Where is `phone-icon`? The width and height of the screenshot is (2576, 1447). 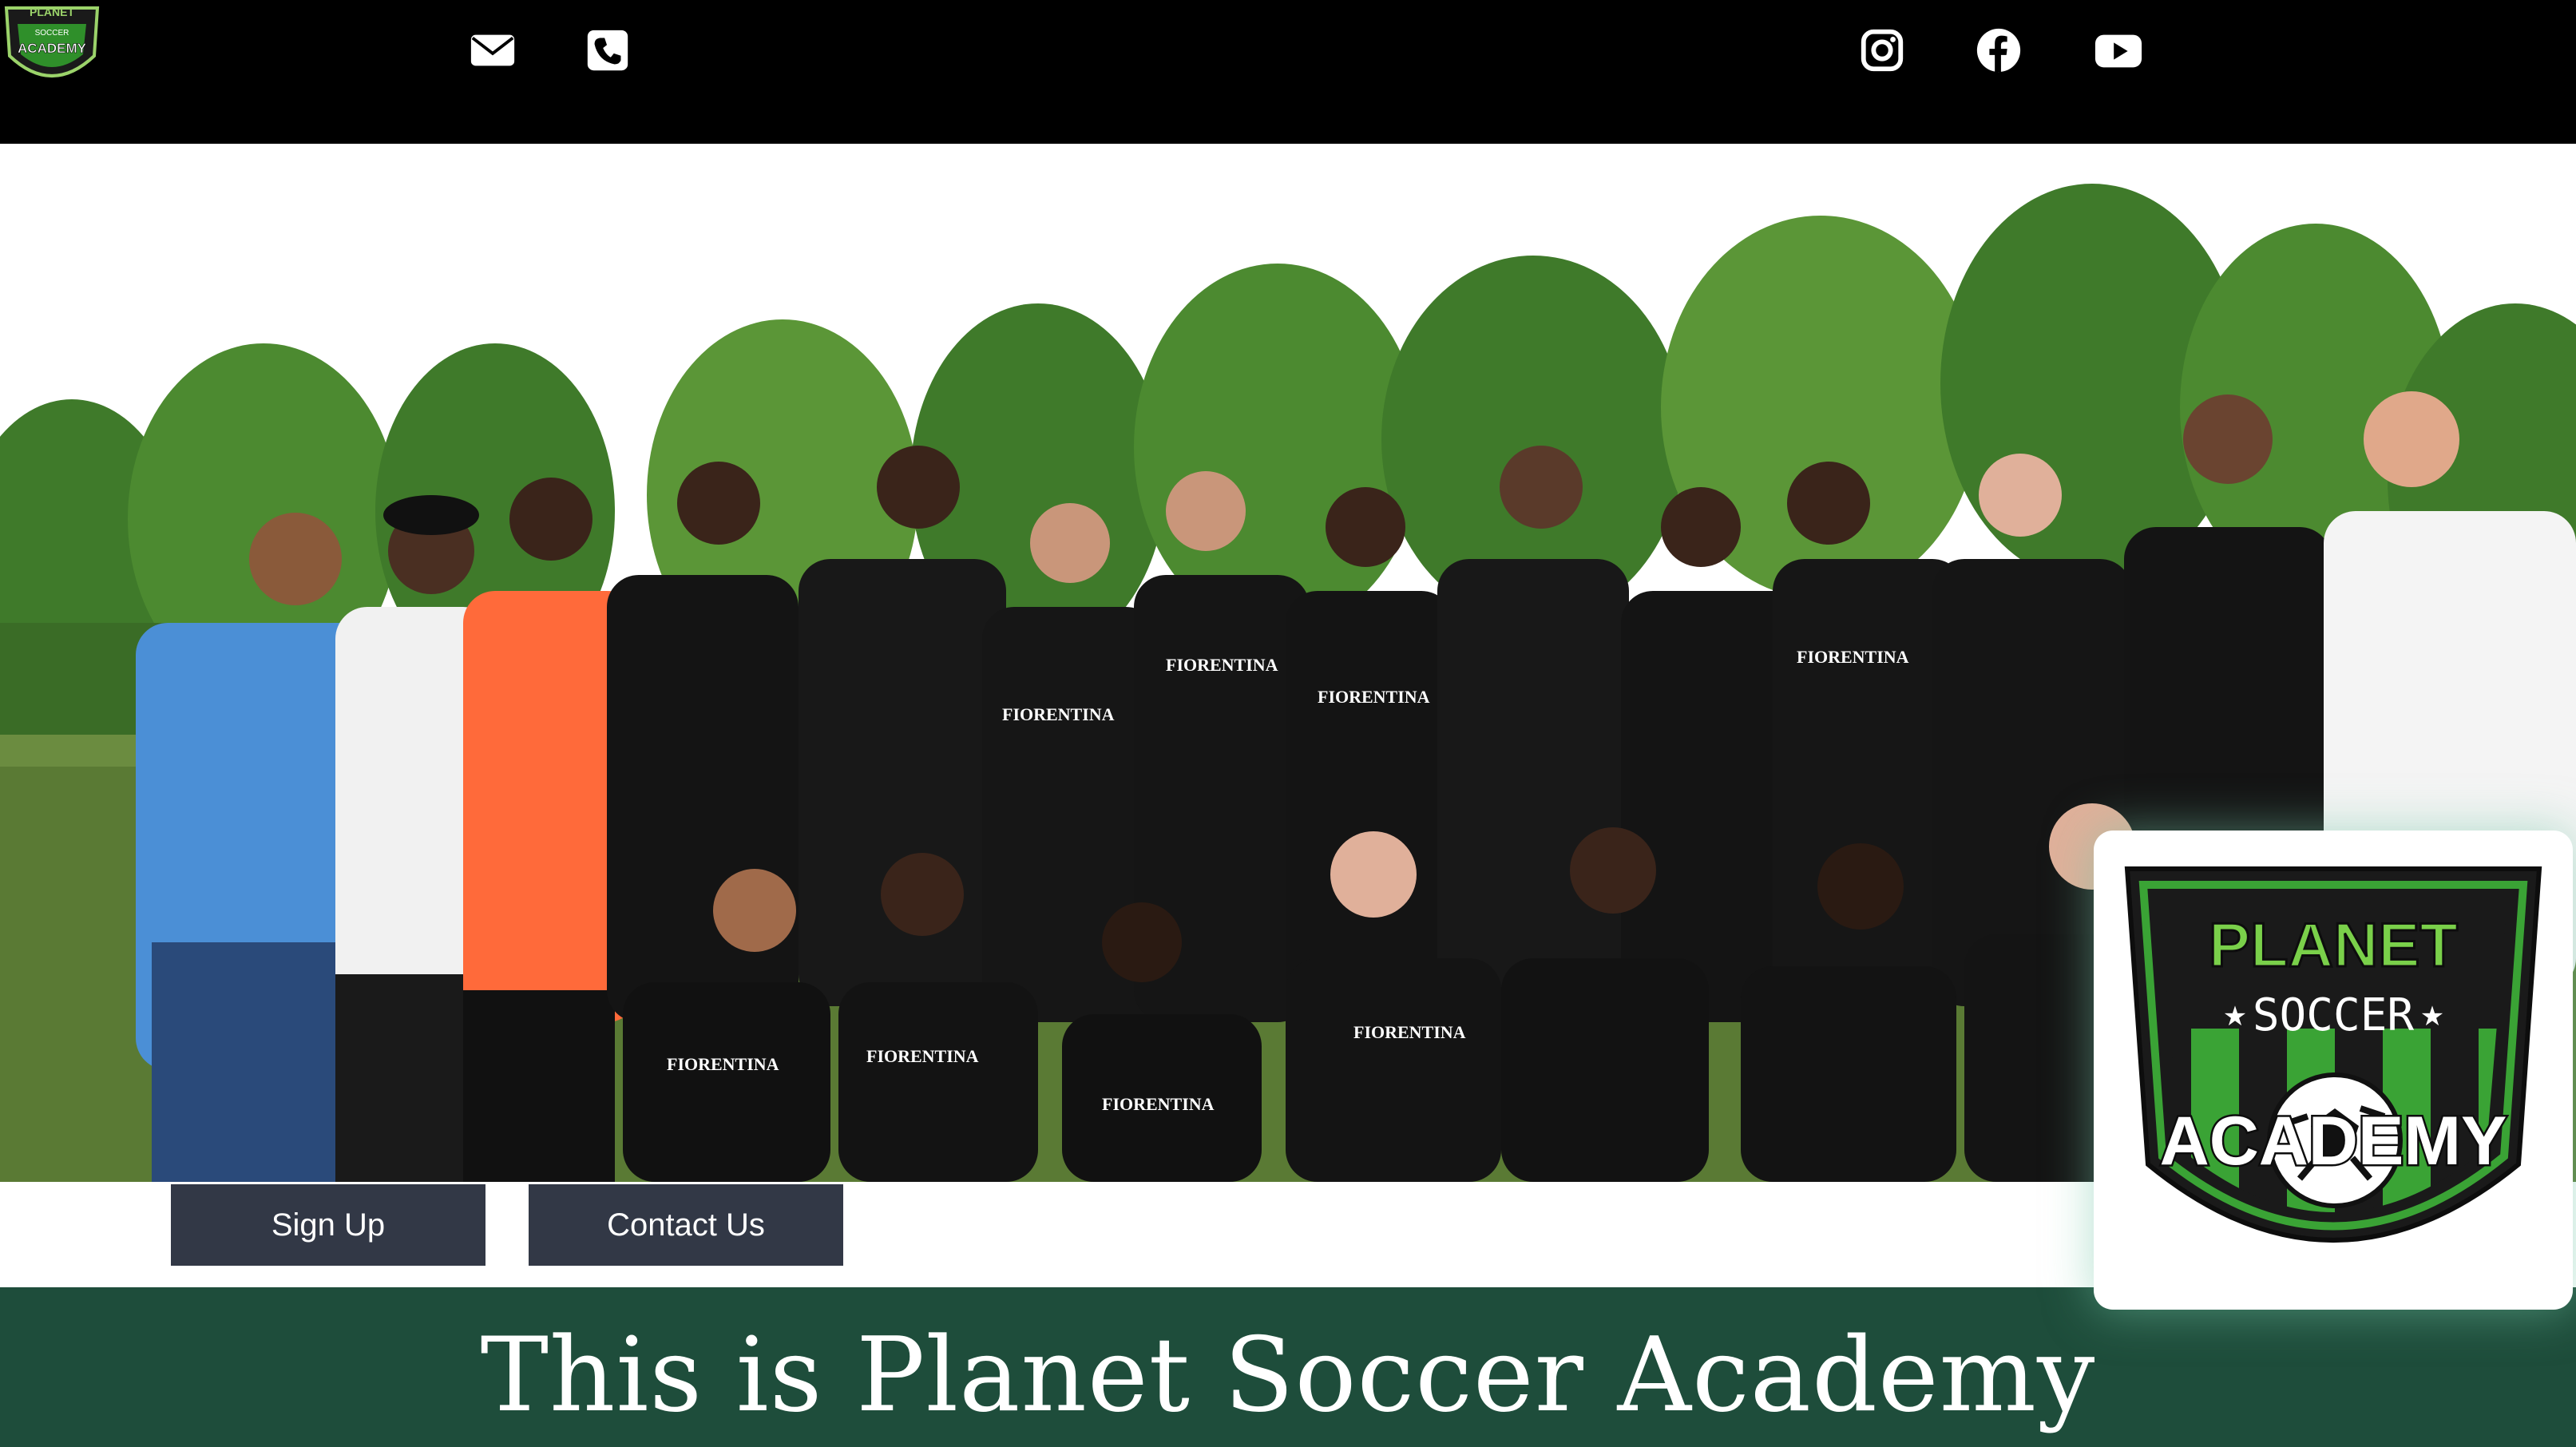
phone-icon is located at coordinates (607, 50).